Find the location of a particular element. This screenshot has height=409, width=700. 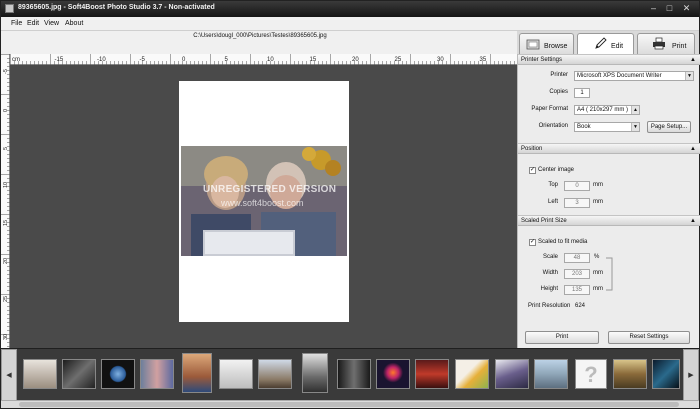

tab-edit: Edit is located at coordinates (605, 44).